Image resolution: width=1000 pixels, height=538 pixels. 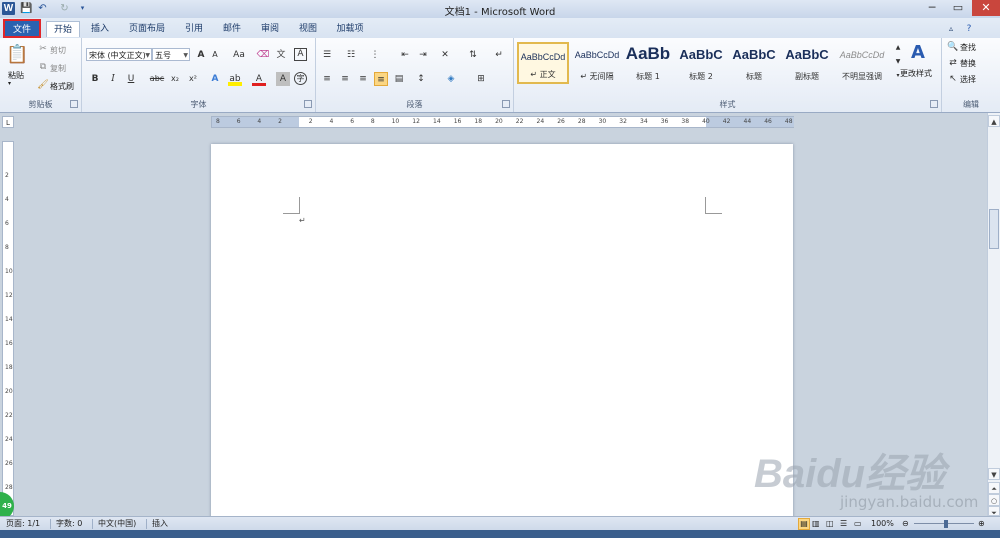 I want to click on zoom-in-icon: ⊕, so click(x=981, y=524).